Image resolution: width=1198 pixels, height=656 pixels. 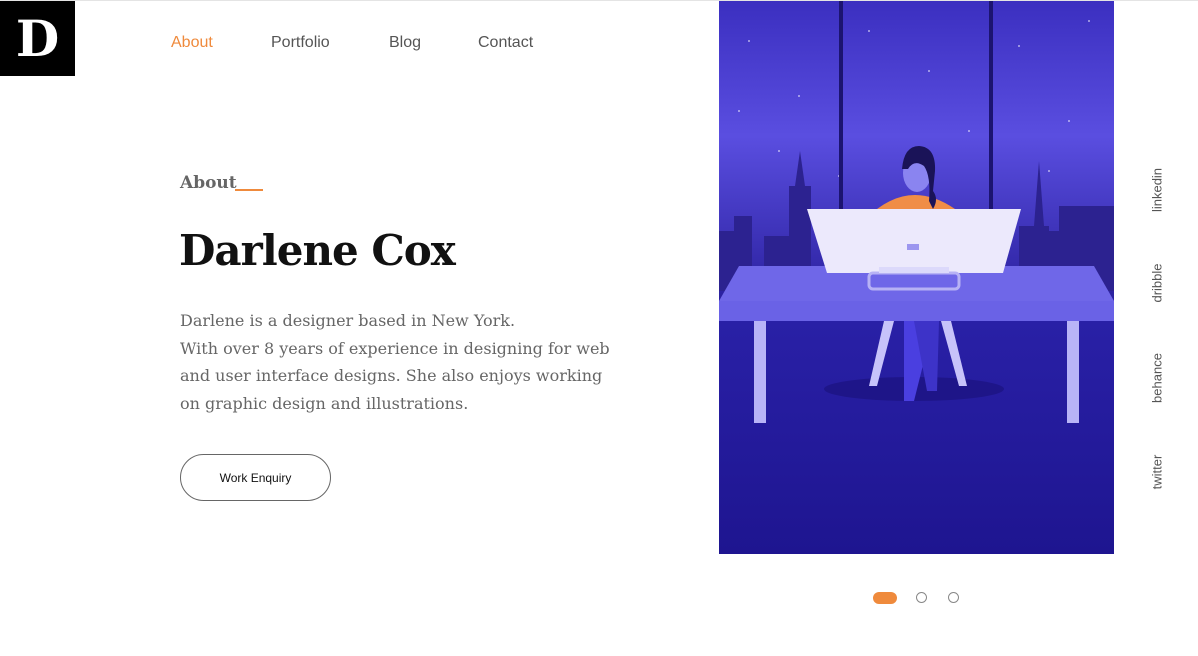 I want to click on slider-dot-active, so click(x=885, y=598).